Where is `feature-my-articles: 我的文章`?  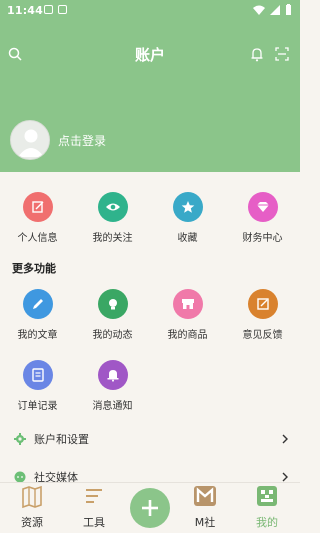
feature-my-articles: 我的文章 is located at coordinates (37, 315).